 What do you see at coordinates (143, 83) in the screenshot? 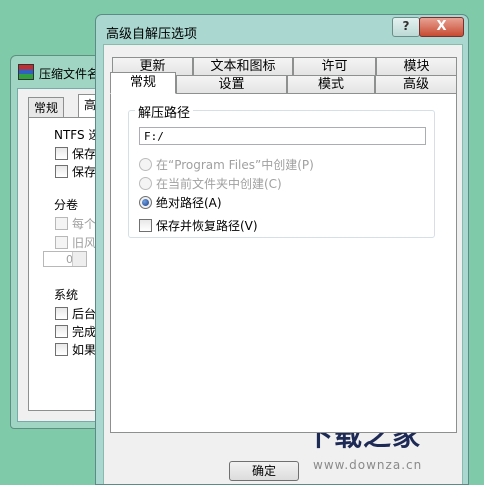
I see `tab-general: 常规` at bounding box center [143, 83].